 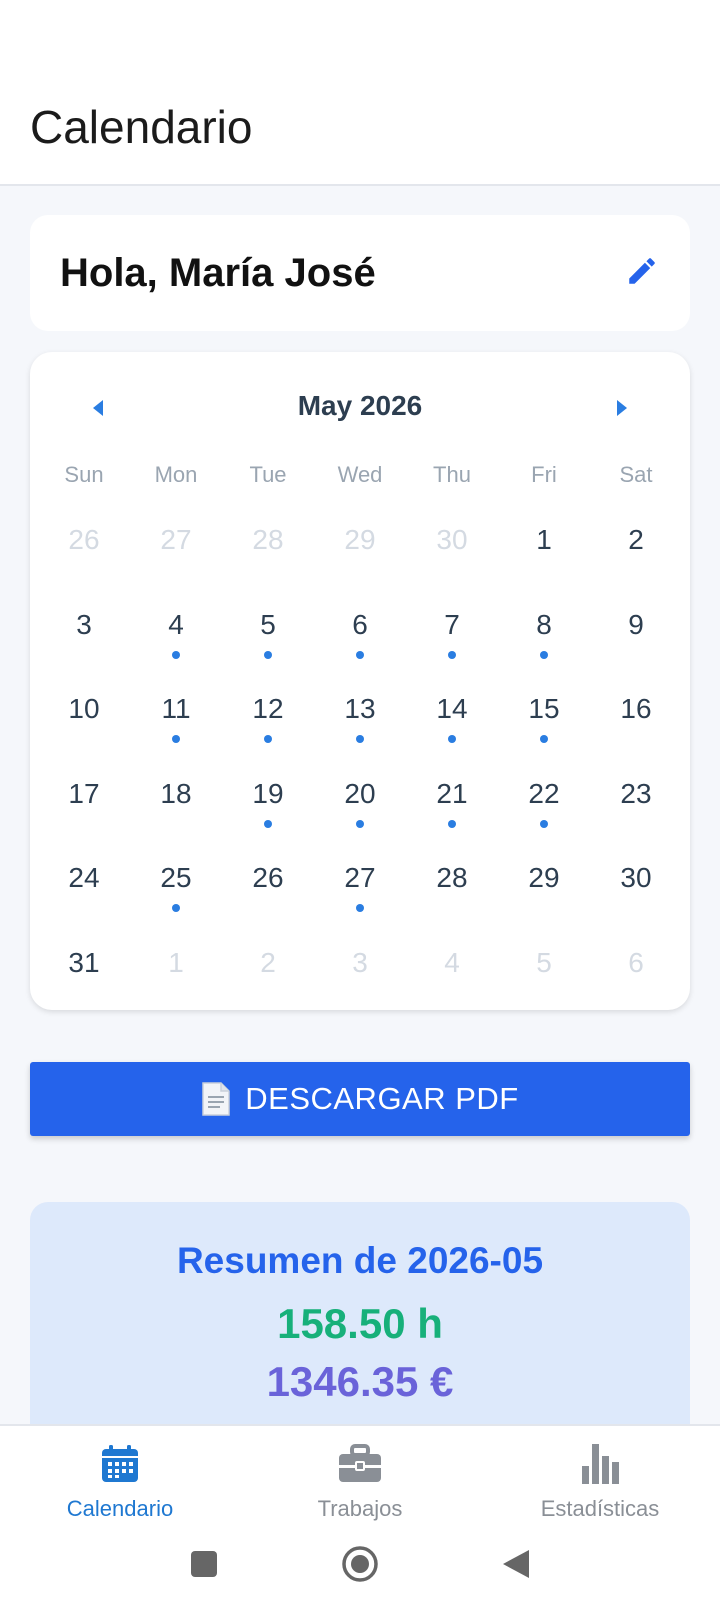 I want to click on calendar-day: 11, so click(x=176, y=713).